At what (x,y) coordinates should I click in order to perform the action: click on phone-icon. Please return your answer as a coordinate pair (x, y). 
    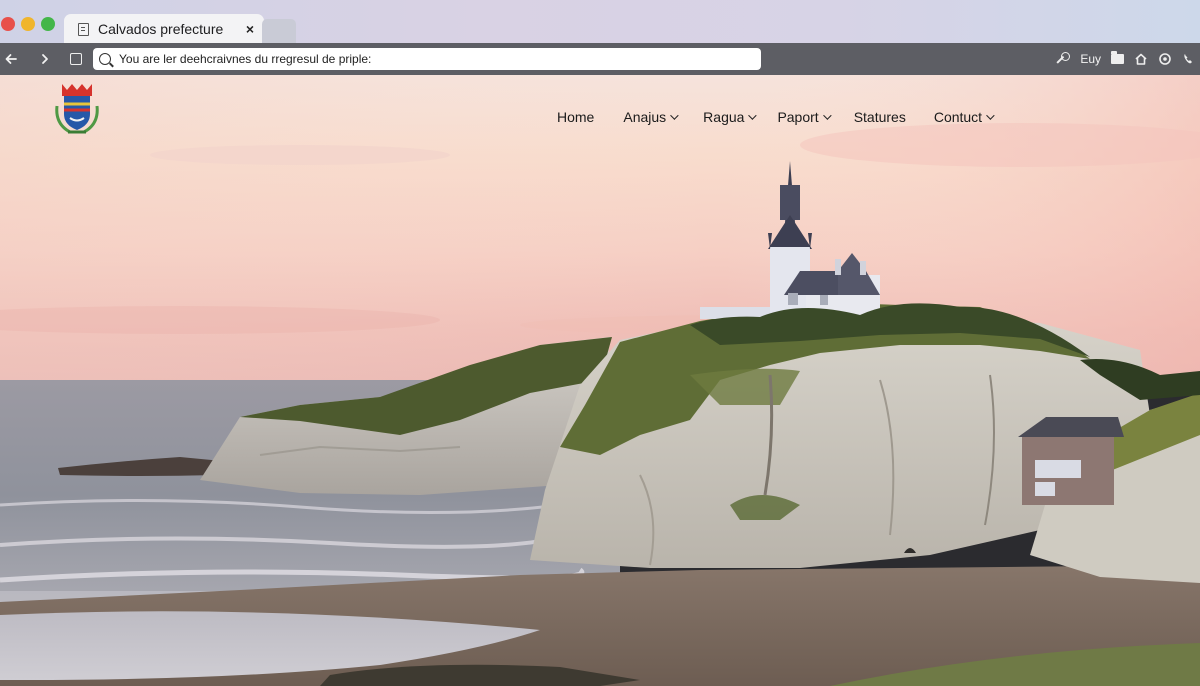
    Looking at the image, I should click on (1188, 59).